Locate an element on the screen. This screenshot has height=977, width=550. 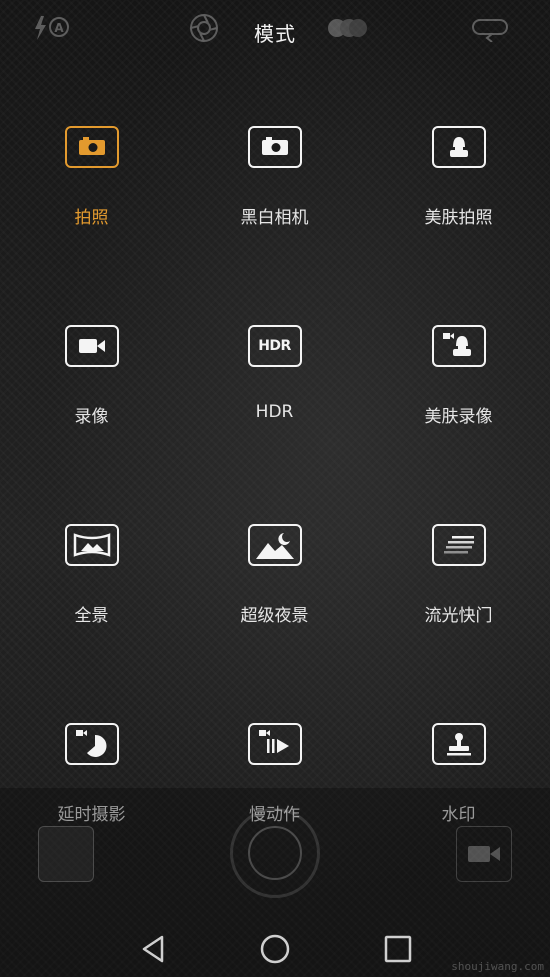
mode-light-painting: 流光快门 is located at coordinates (458, 598).